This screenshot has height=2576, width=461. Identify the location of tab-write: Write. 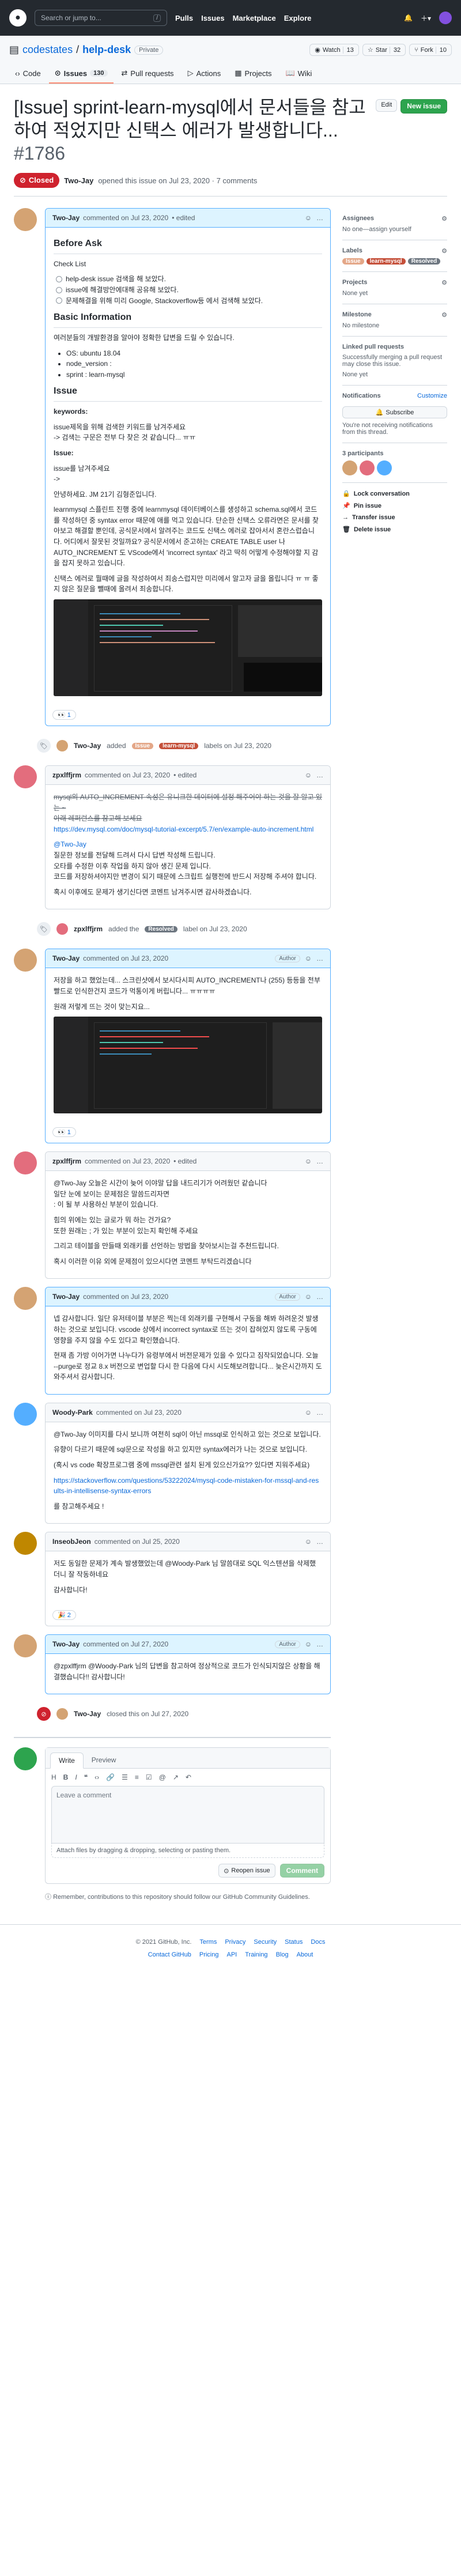
(67, 1760).